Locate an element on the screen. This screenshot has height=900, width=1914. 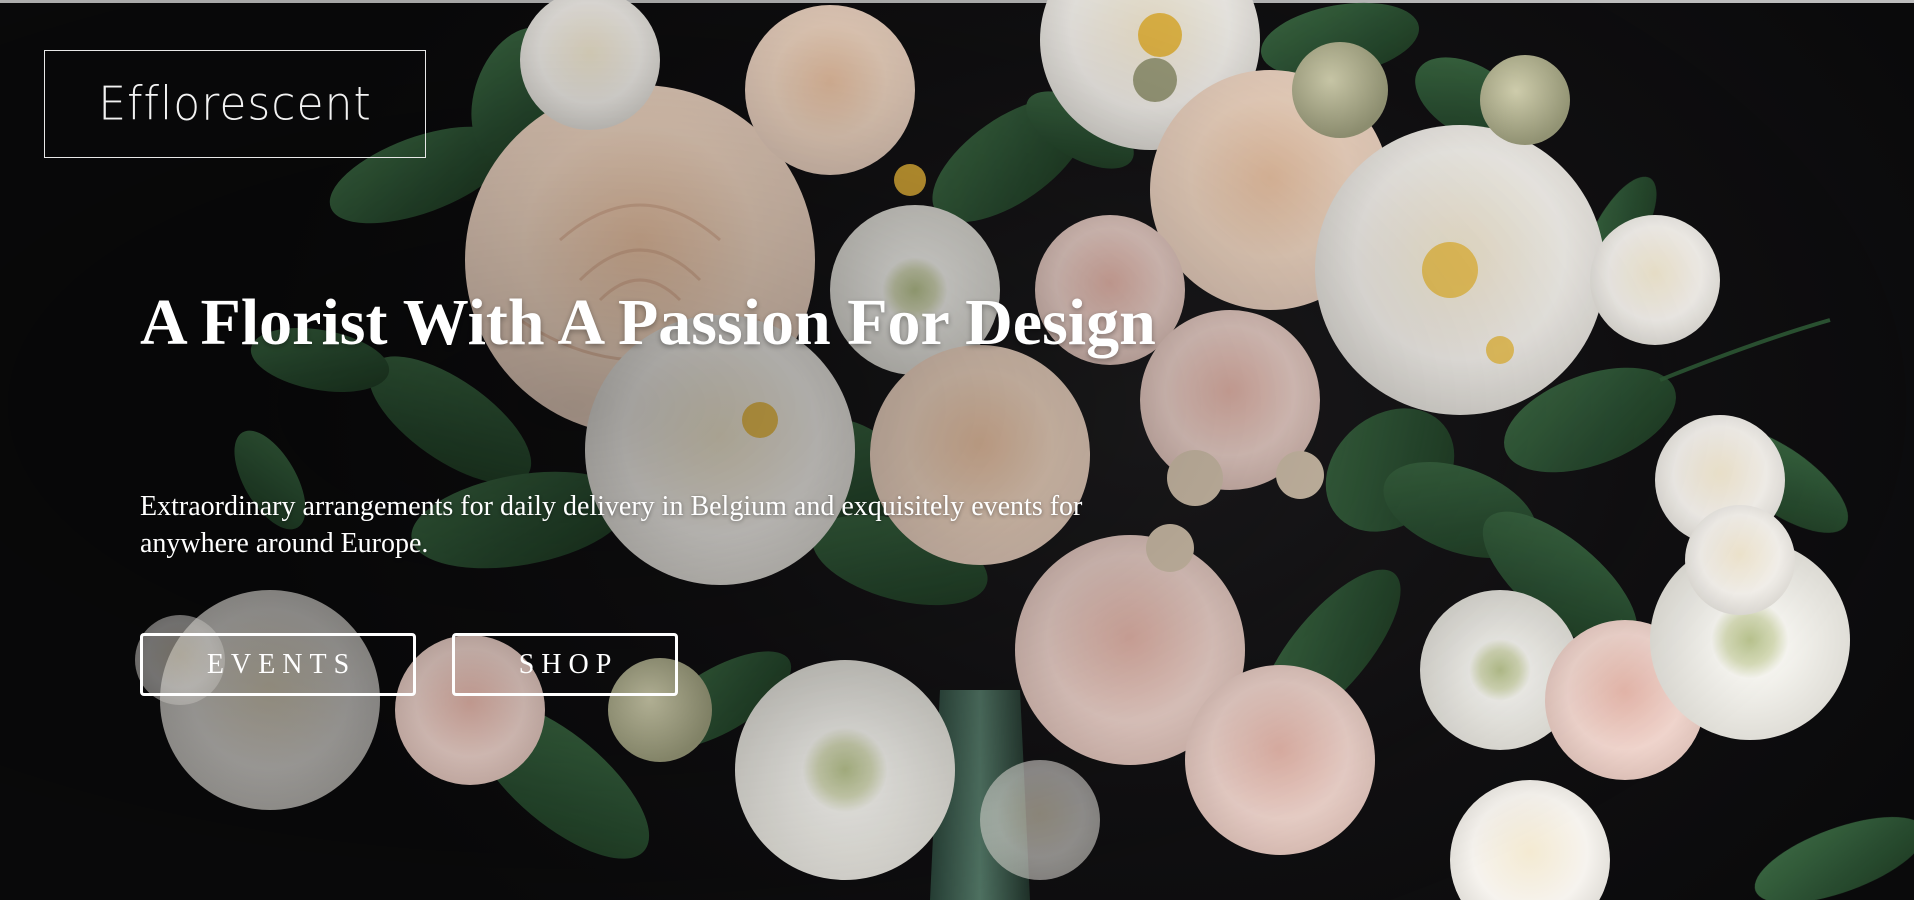
logo: Efflorescent is located at coordinates (235, 104).